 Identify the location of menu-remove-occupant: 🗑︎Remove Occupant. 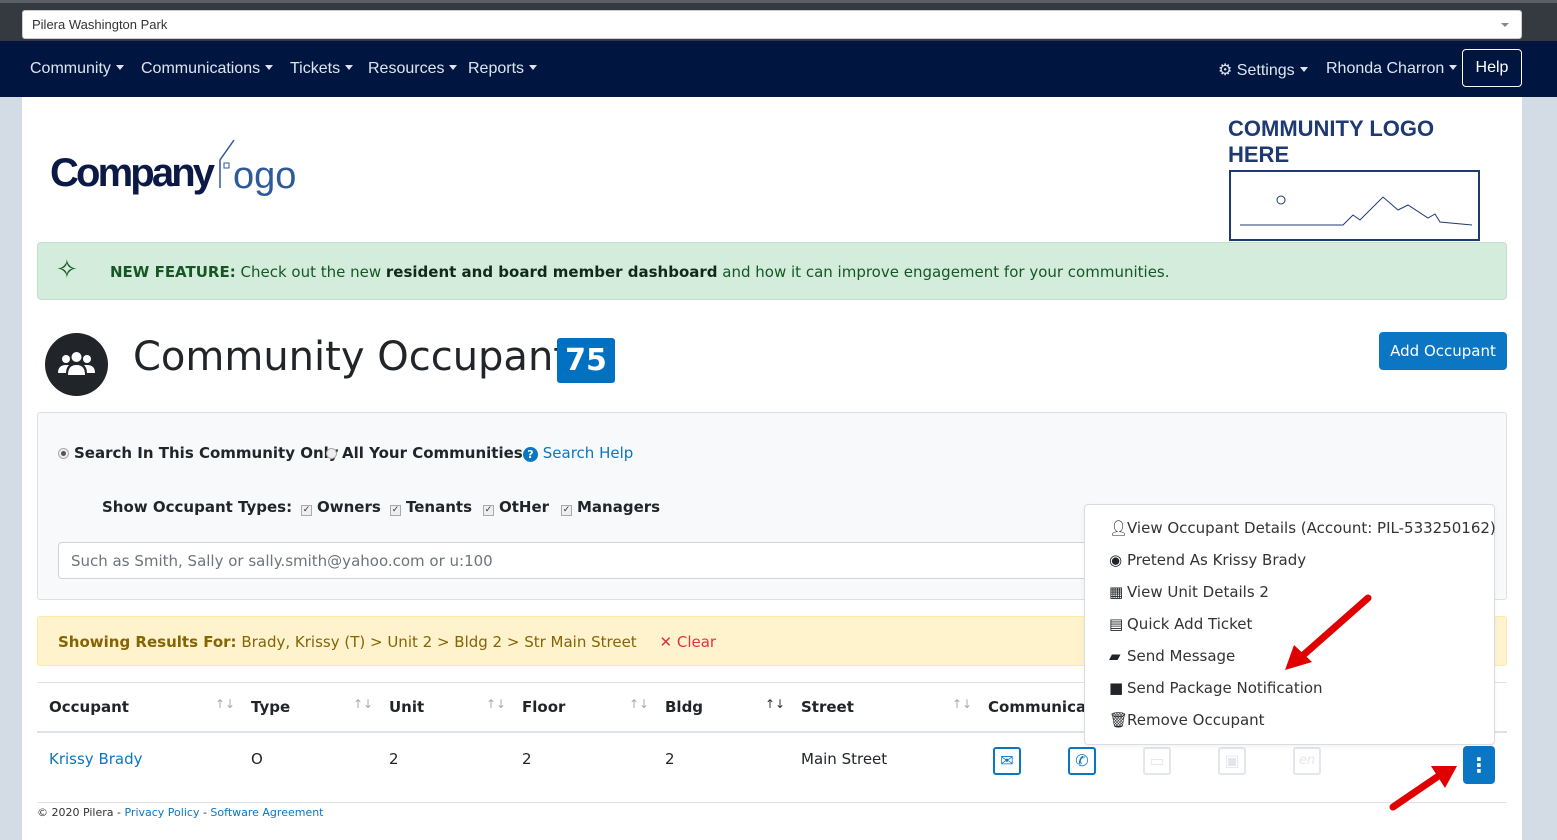
(1289, 727).